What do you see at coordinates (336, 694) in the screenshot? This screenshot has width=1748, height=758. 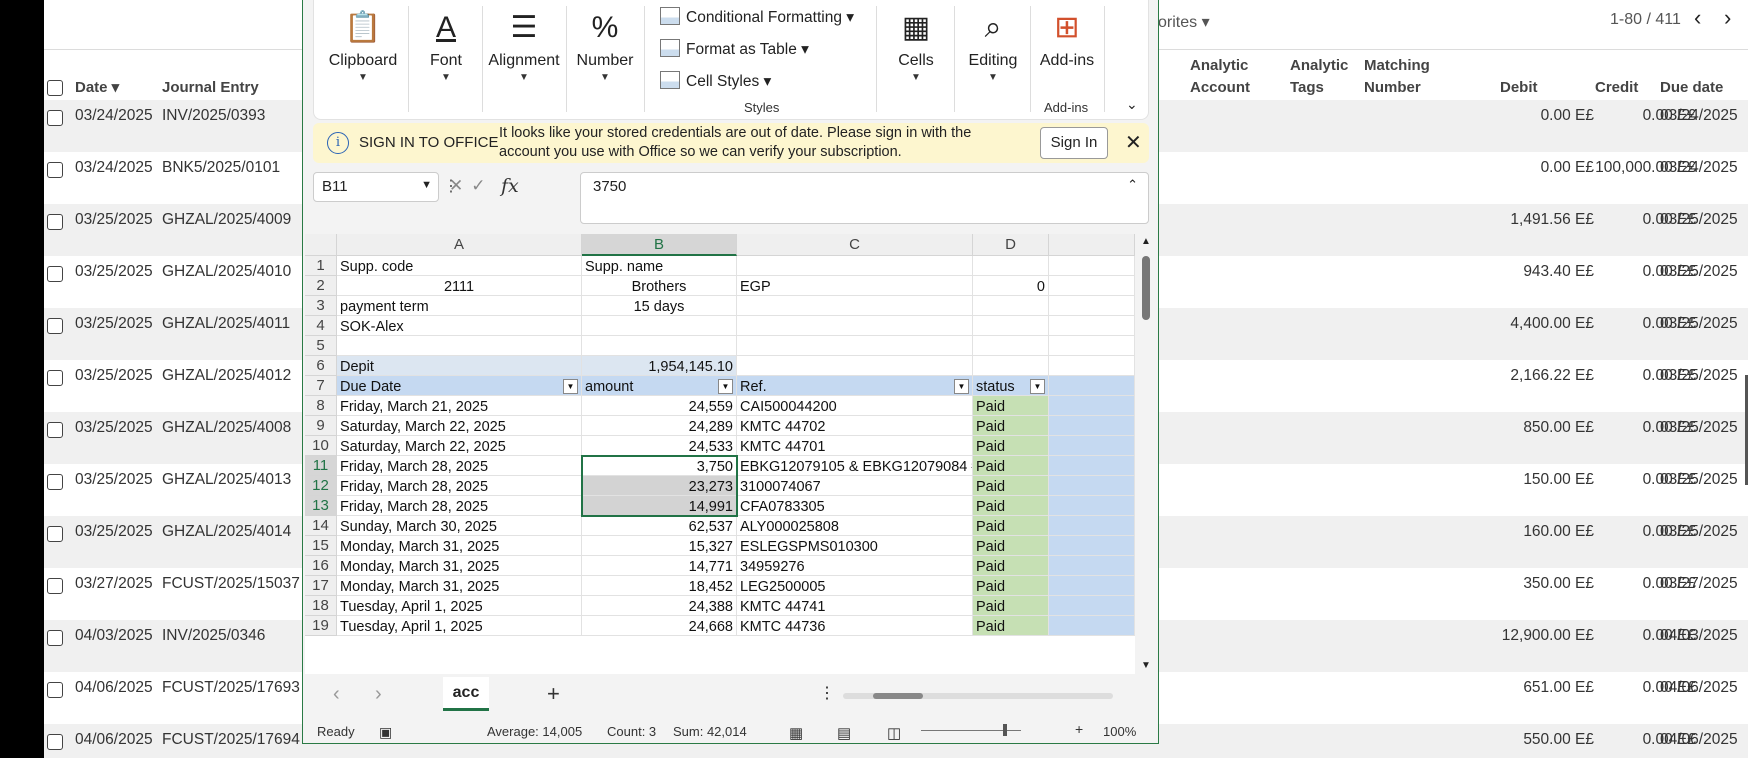 I see `prev-sheet-icon: ‹` at bounding box center [336, 694].